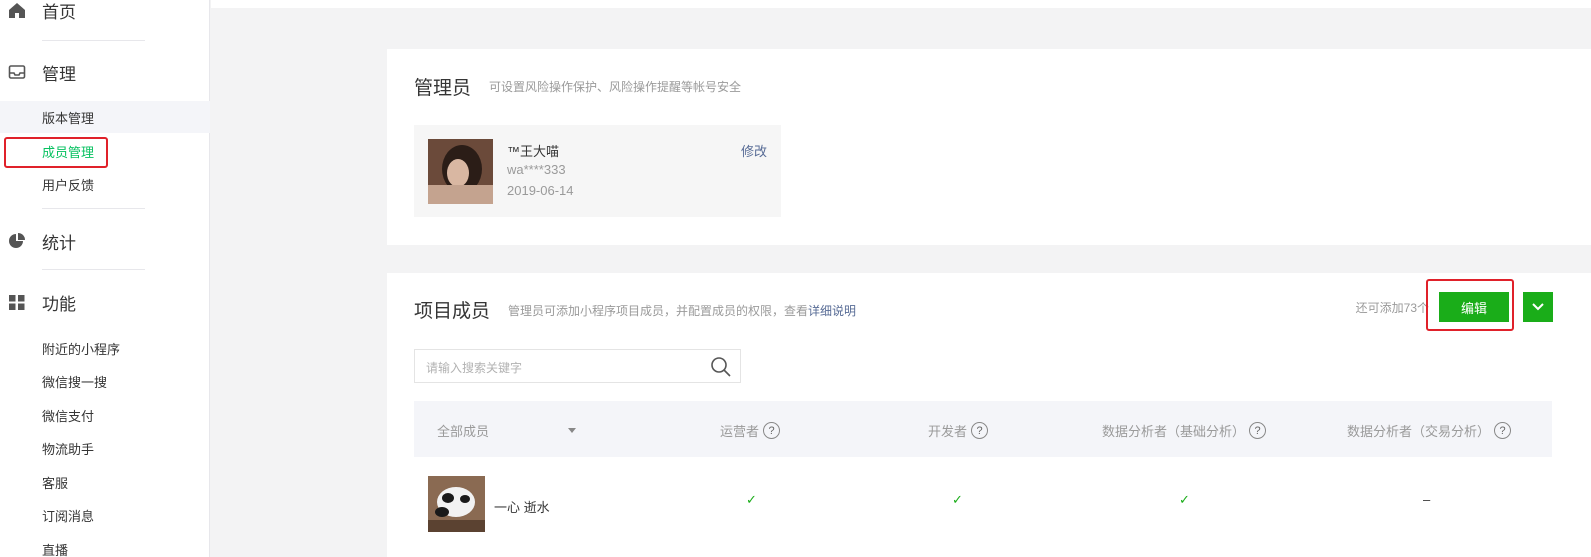 The width and height of the screenshot is (1591, 557). Describe the element at coordinates (474, 367) in the screenshot. I see `search-input: 请输入搜索关键字` at that location.